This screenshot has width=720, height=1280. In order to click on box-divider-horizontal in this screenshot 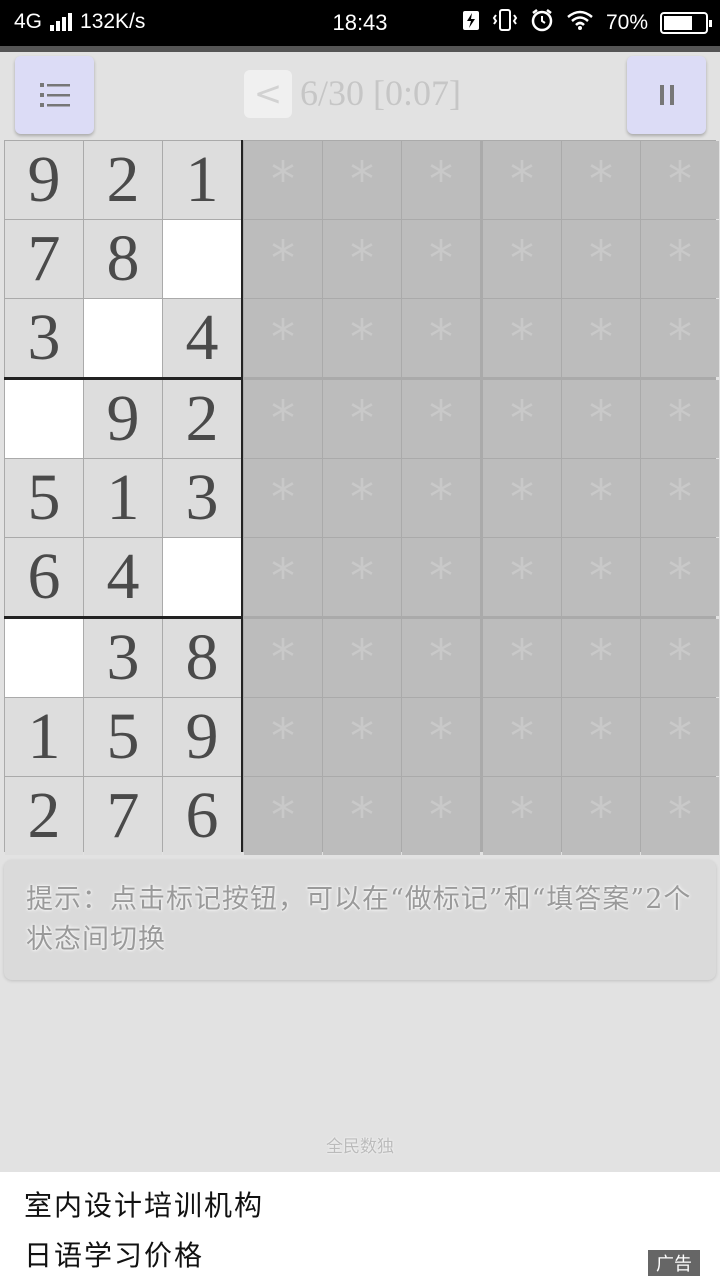, I will do `click(123, 378)`.